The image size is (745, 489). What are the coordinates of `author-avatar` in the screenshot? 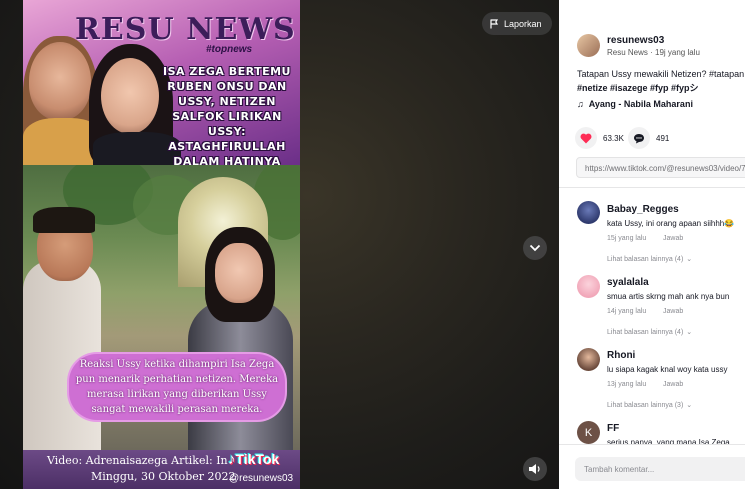 It's located at (588, 45).